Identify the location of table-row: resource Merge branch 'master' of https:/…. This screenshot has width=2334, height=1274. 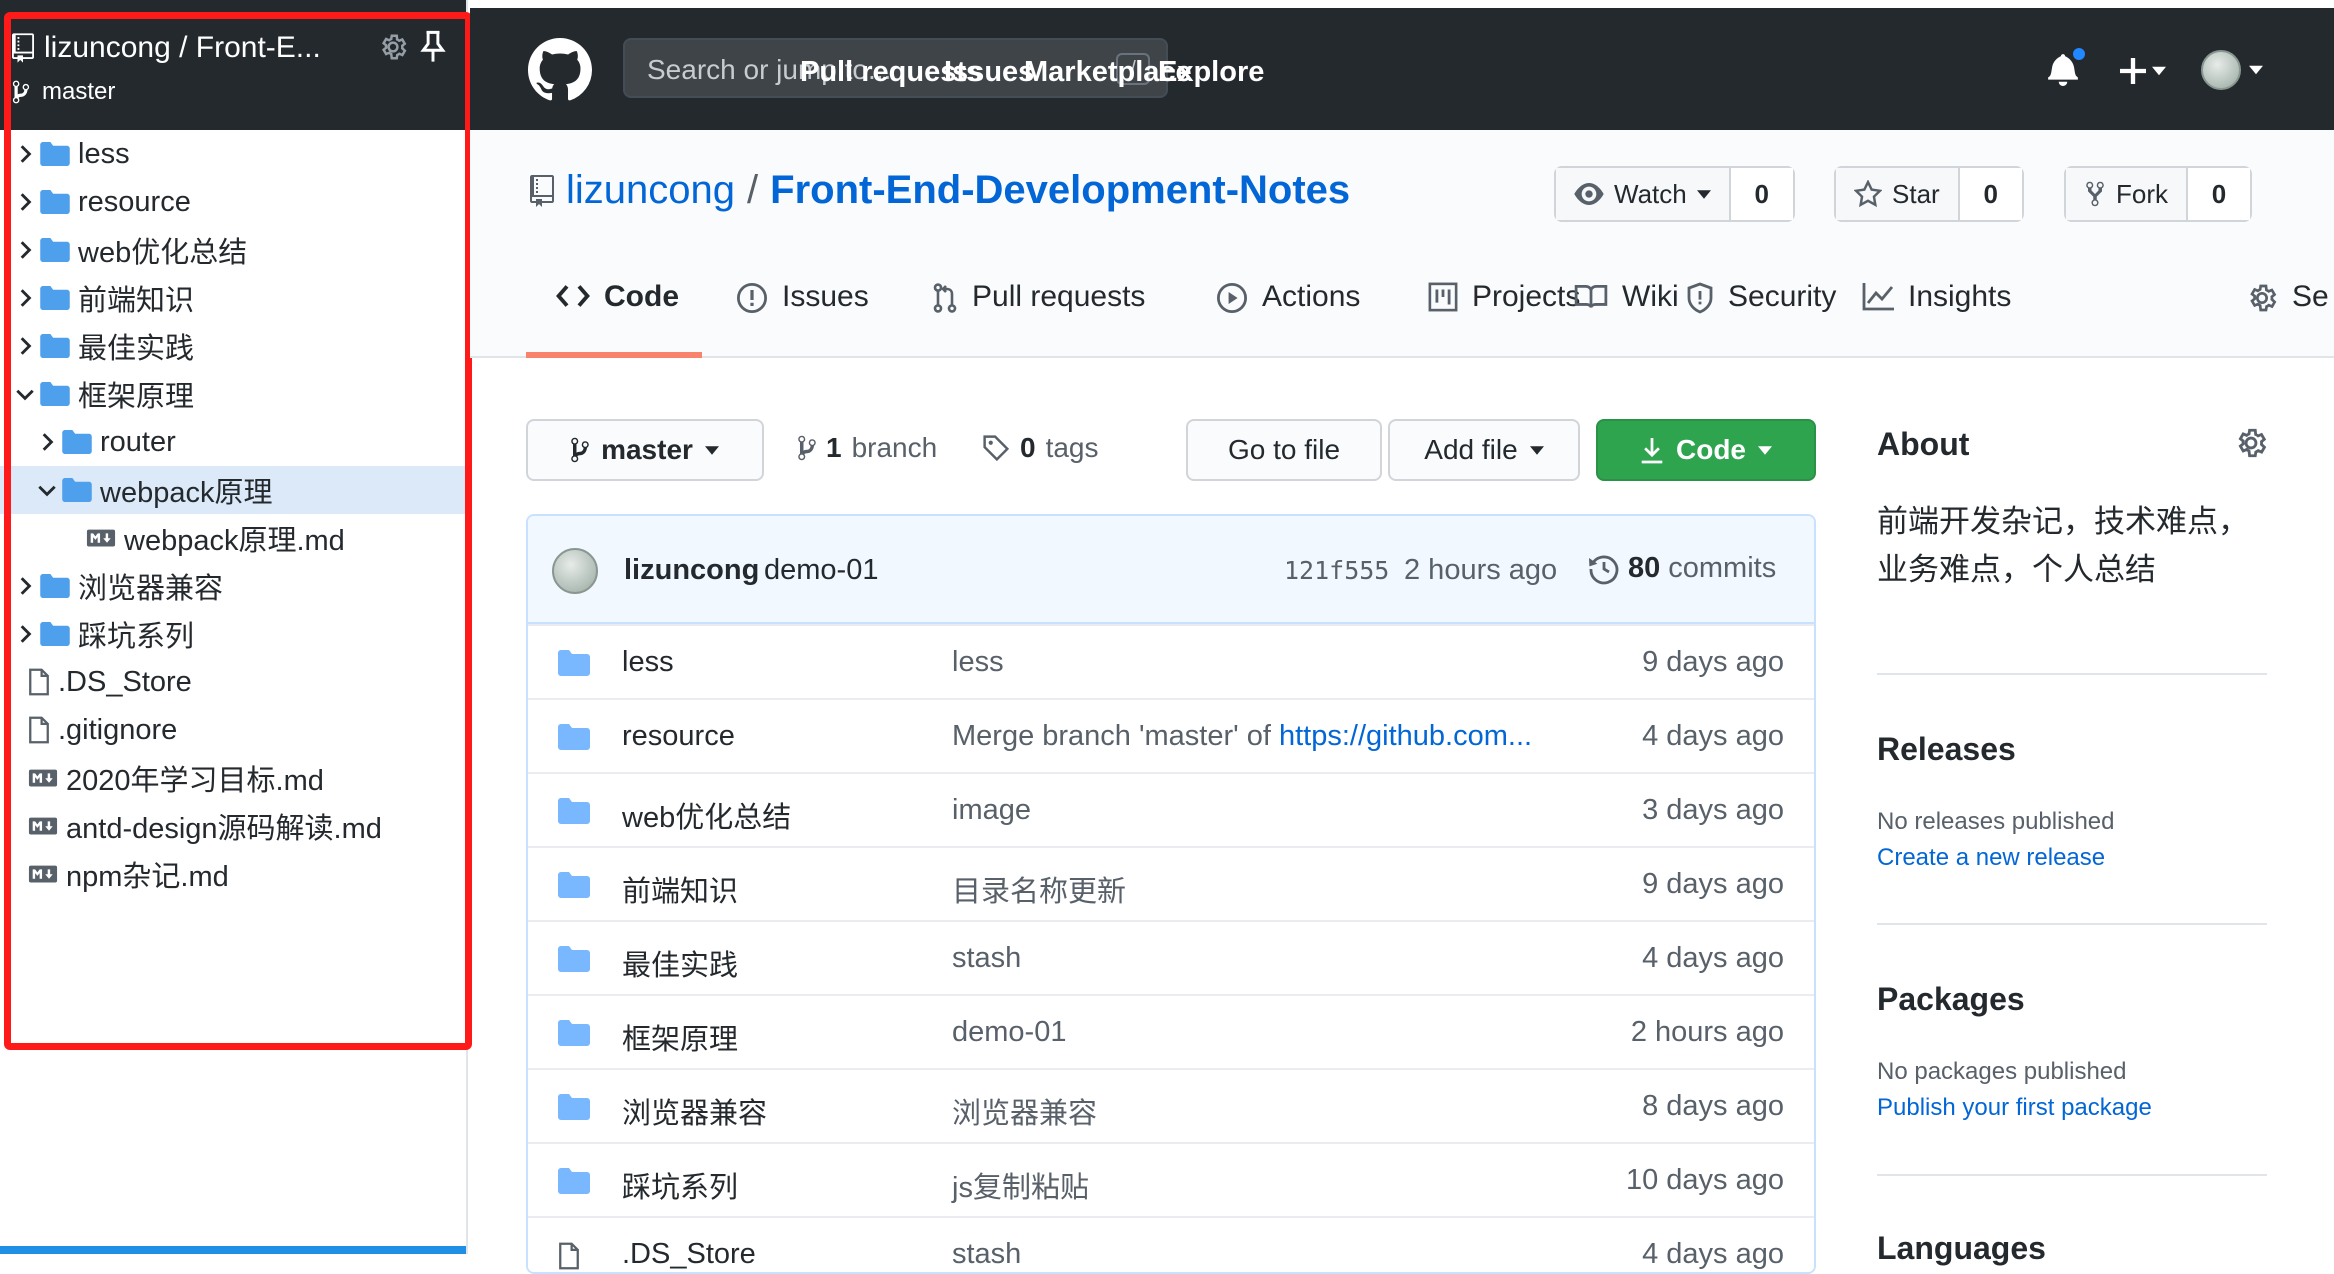
(1171, 735).